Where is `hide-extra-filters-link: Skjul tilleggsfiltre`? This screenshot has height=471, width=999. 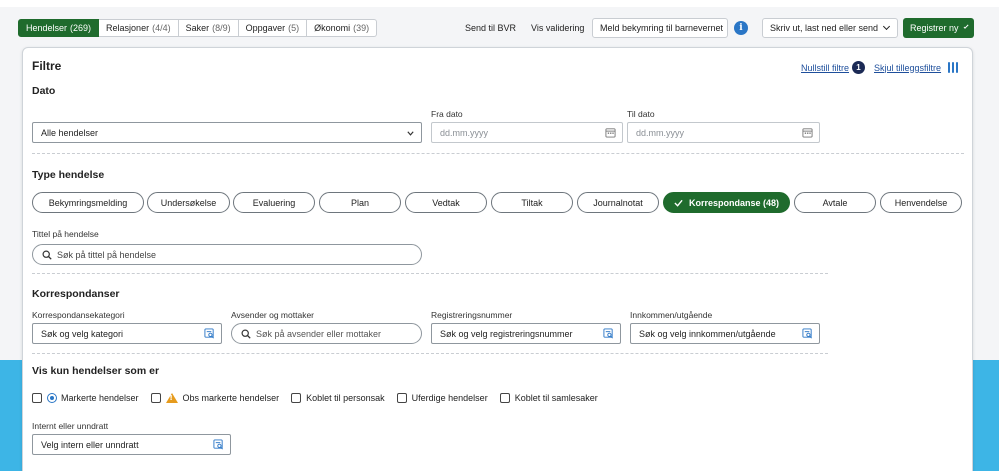
hide-extra-filters-link: Skjul tilleggsfiltre is located at coordinates (907, 68).